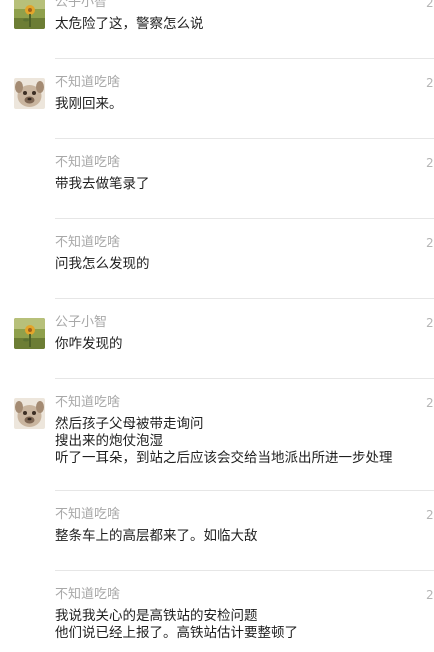  I want to click on message-line: 你咋发现的, so click(89, 344).